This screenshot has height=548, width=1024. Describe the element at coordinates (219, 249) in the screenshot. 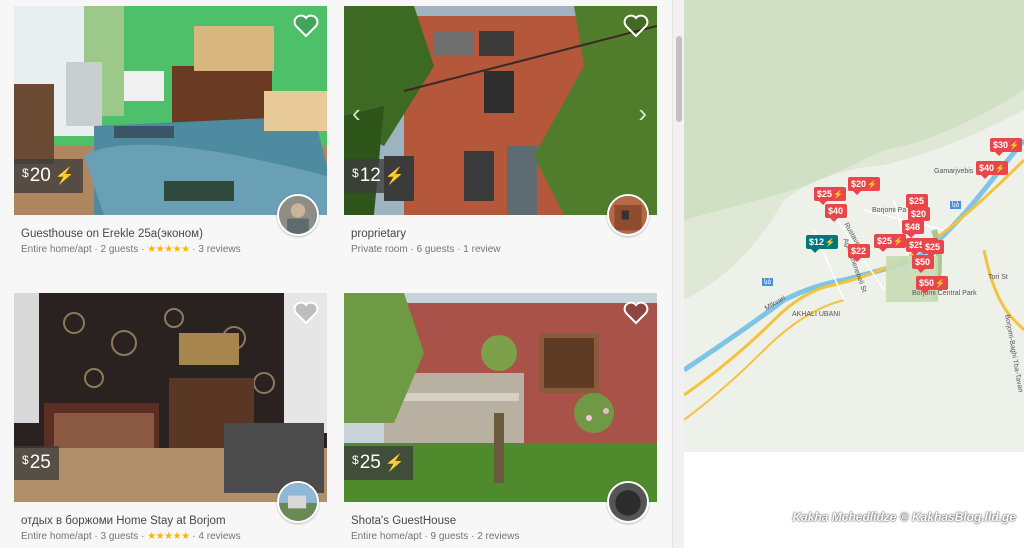

I see `review-count: 3 reviews` at that location.